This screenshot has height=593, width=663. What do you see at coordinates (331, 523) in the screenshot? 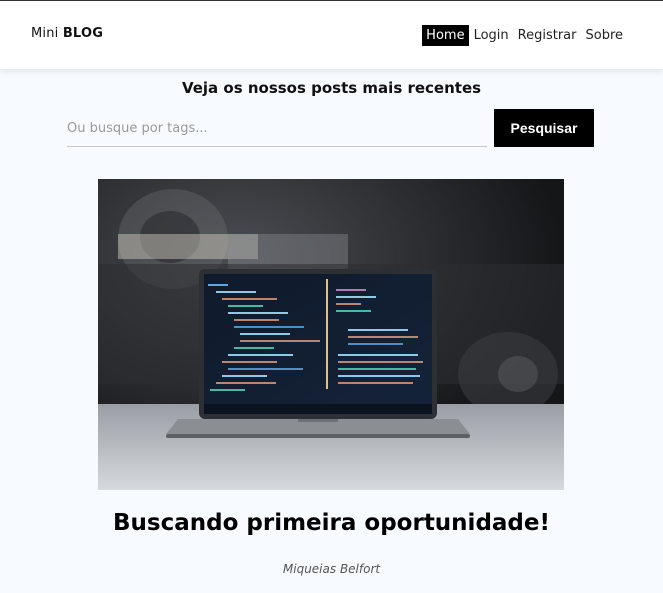
I see `post-title: Buscando primeira oportunidade!` at bounding box center [331, 523].